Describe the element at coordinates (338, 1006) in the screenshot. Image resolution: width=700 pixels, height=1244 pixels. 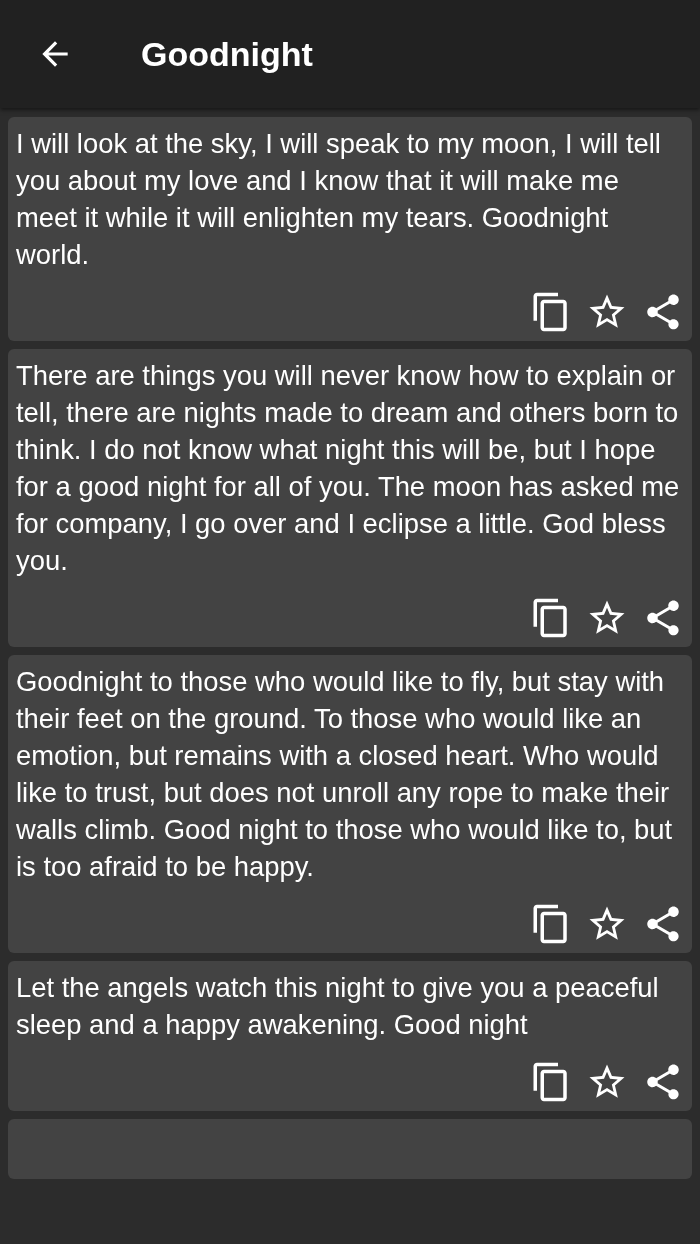
I see `quote-text: Let the angels watch this night to give you a peaceful sleep and a happy awakening. Good night` at that location.